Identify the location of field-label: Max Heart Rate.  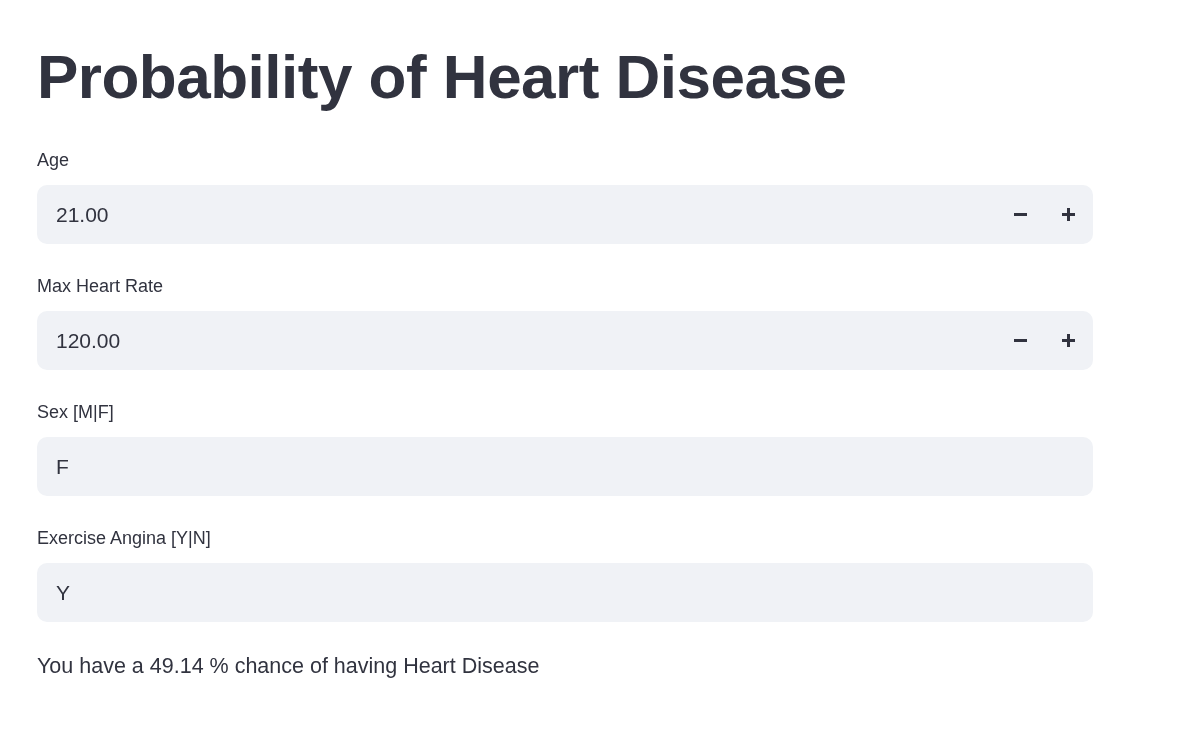
(100, 286).